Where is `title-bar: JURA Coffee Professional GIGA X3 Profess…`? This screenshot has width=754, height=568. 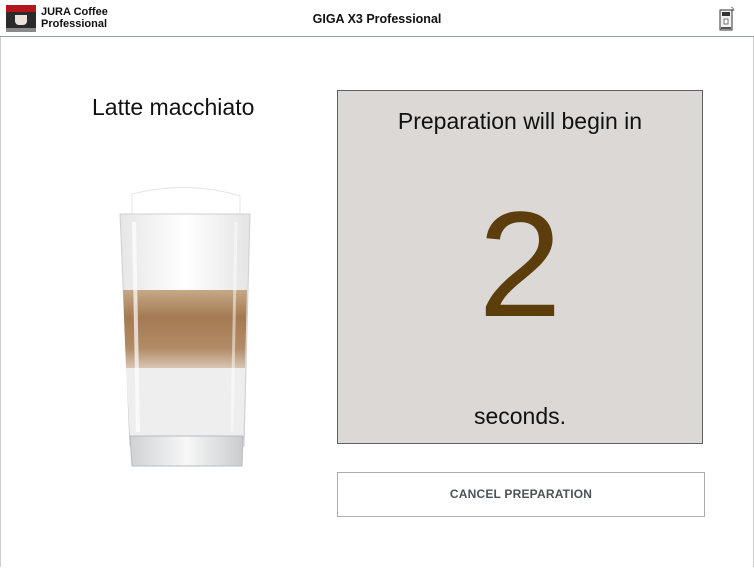
title-bar: JURA Coffee Professional GIGA X3 Profess… is located at coordinates (377, 18).